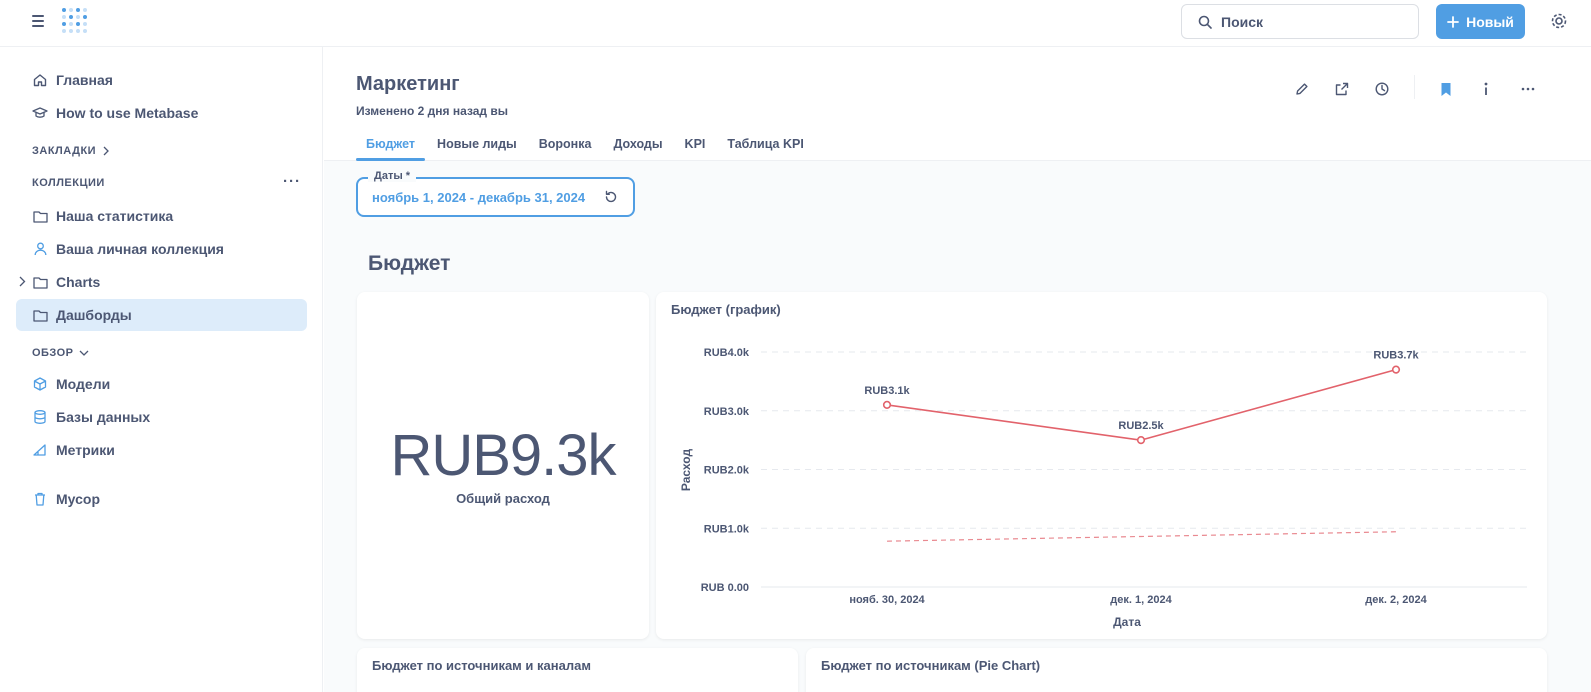 This screenshot has width=1591, height=692. Describe the element at coordinates (887, 600) in the screenshot. I see `x-tick-label: нояб. 30, 2024` at that location.